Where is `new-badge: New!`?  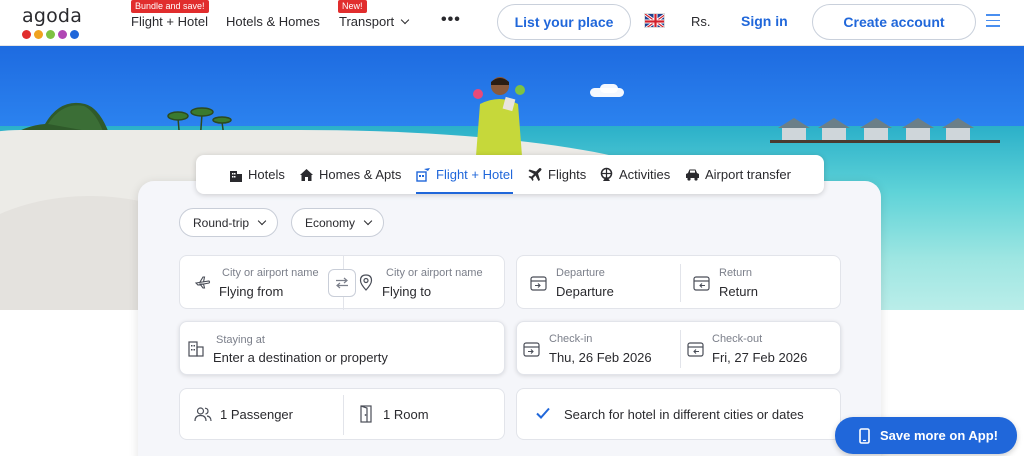
new-badge: New! is located at coordinates (352, 6).